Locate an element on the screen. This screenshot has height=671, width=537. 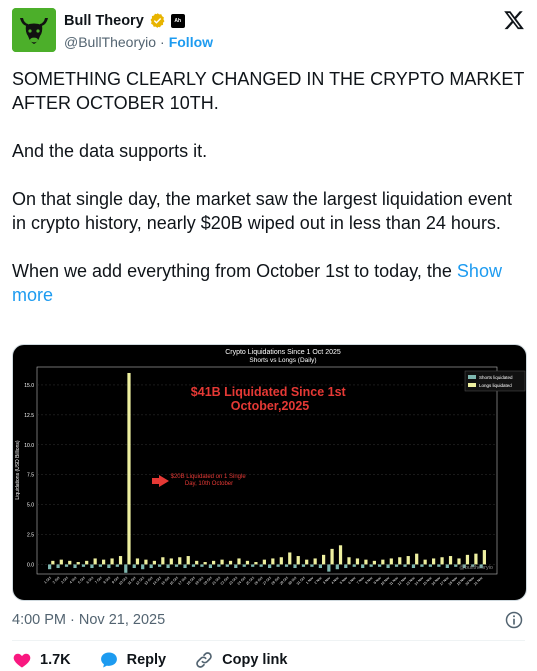
affiliate-badge-icon: Ah is located at coordinates (177, 20).